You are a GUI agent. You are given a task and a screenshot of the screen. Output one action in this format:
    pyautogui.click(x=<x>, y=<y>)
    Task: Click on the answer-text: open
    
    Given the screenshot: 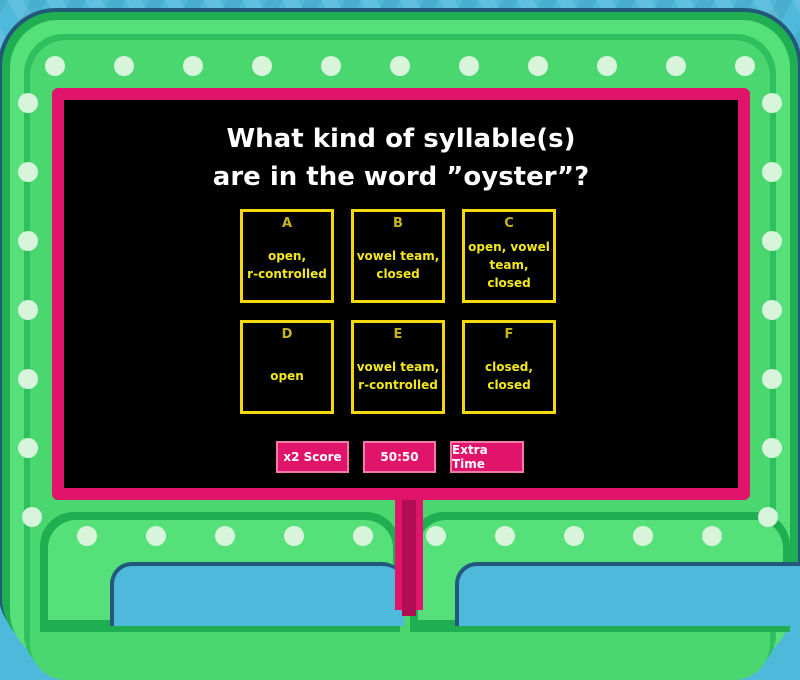 What is the action you would take?
    pyautogui.click(x=287, y=376)
    